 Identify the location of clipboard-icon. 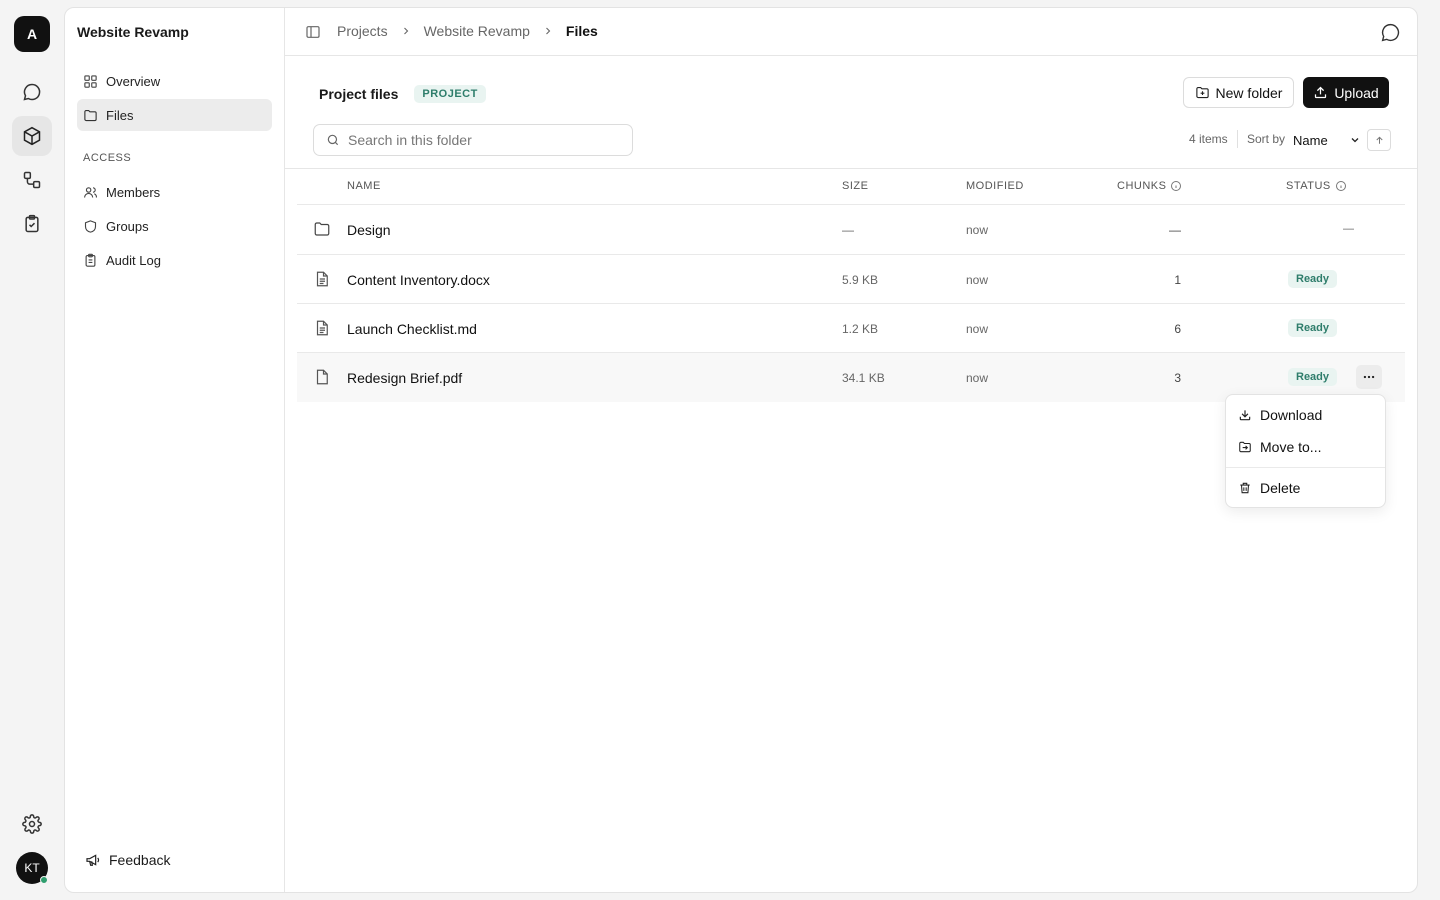
(90, 260).